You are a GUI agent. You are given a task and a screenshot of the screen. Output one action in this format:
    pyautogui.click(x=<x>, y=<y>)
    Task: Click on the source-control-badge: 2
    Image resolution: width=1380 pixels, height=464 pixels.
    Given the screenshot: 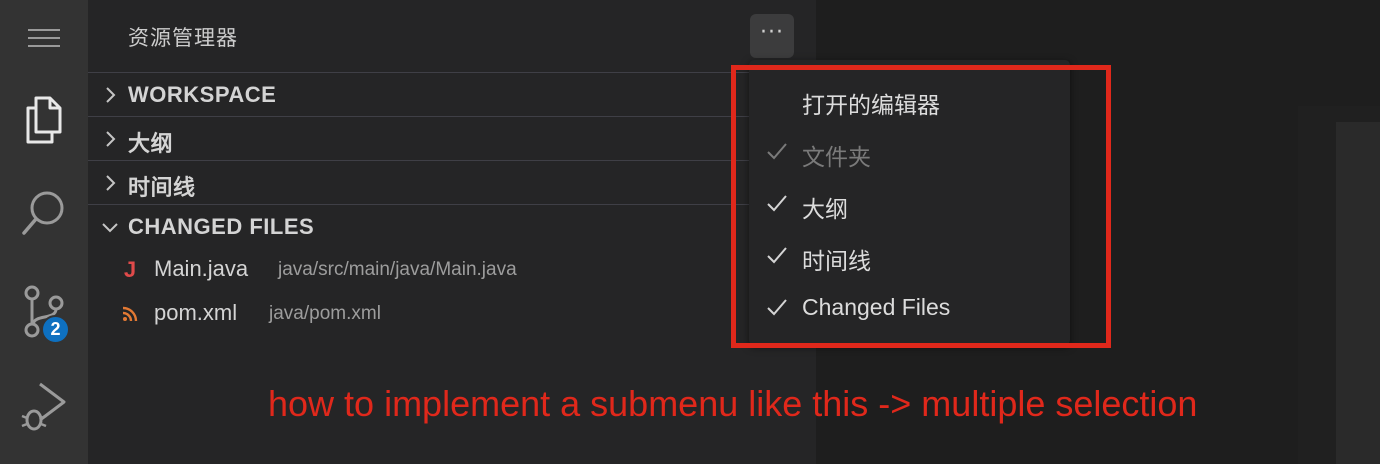 What is the action you would take?
    pyautogui.click(x=55, y=329)
    